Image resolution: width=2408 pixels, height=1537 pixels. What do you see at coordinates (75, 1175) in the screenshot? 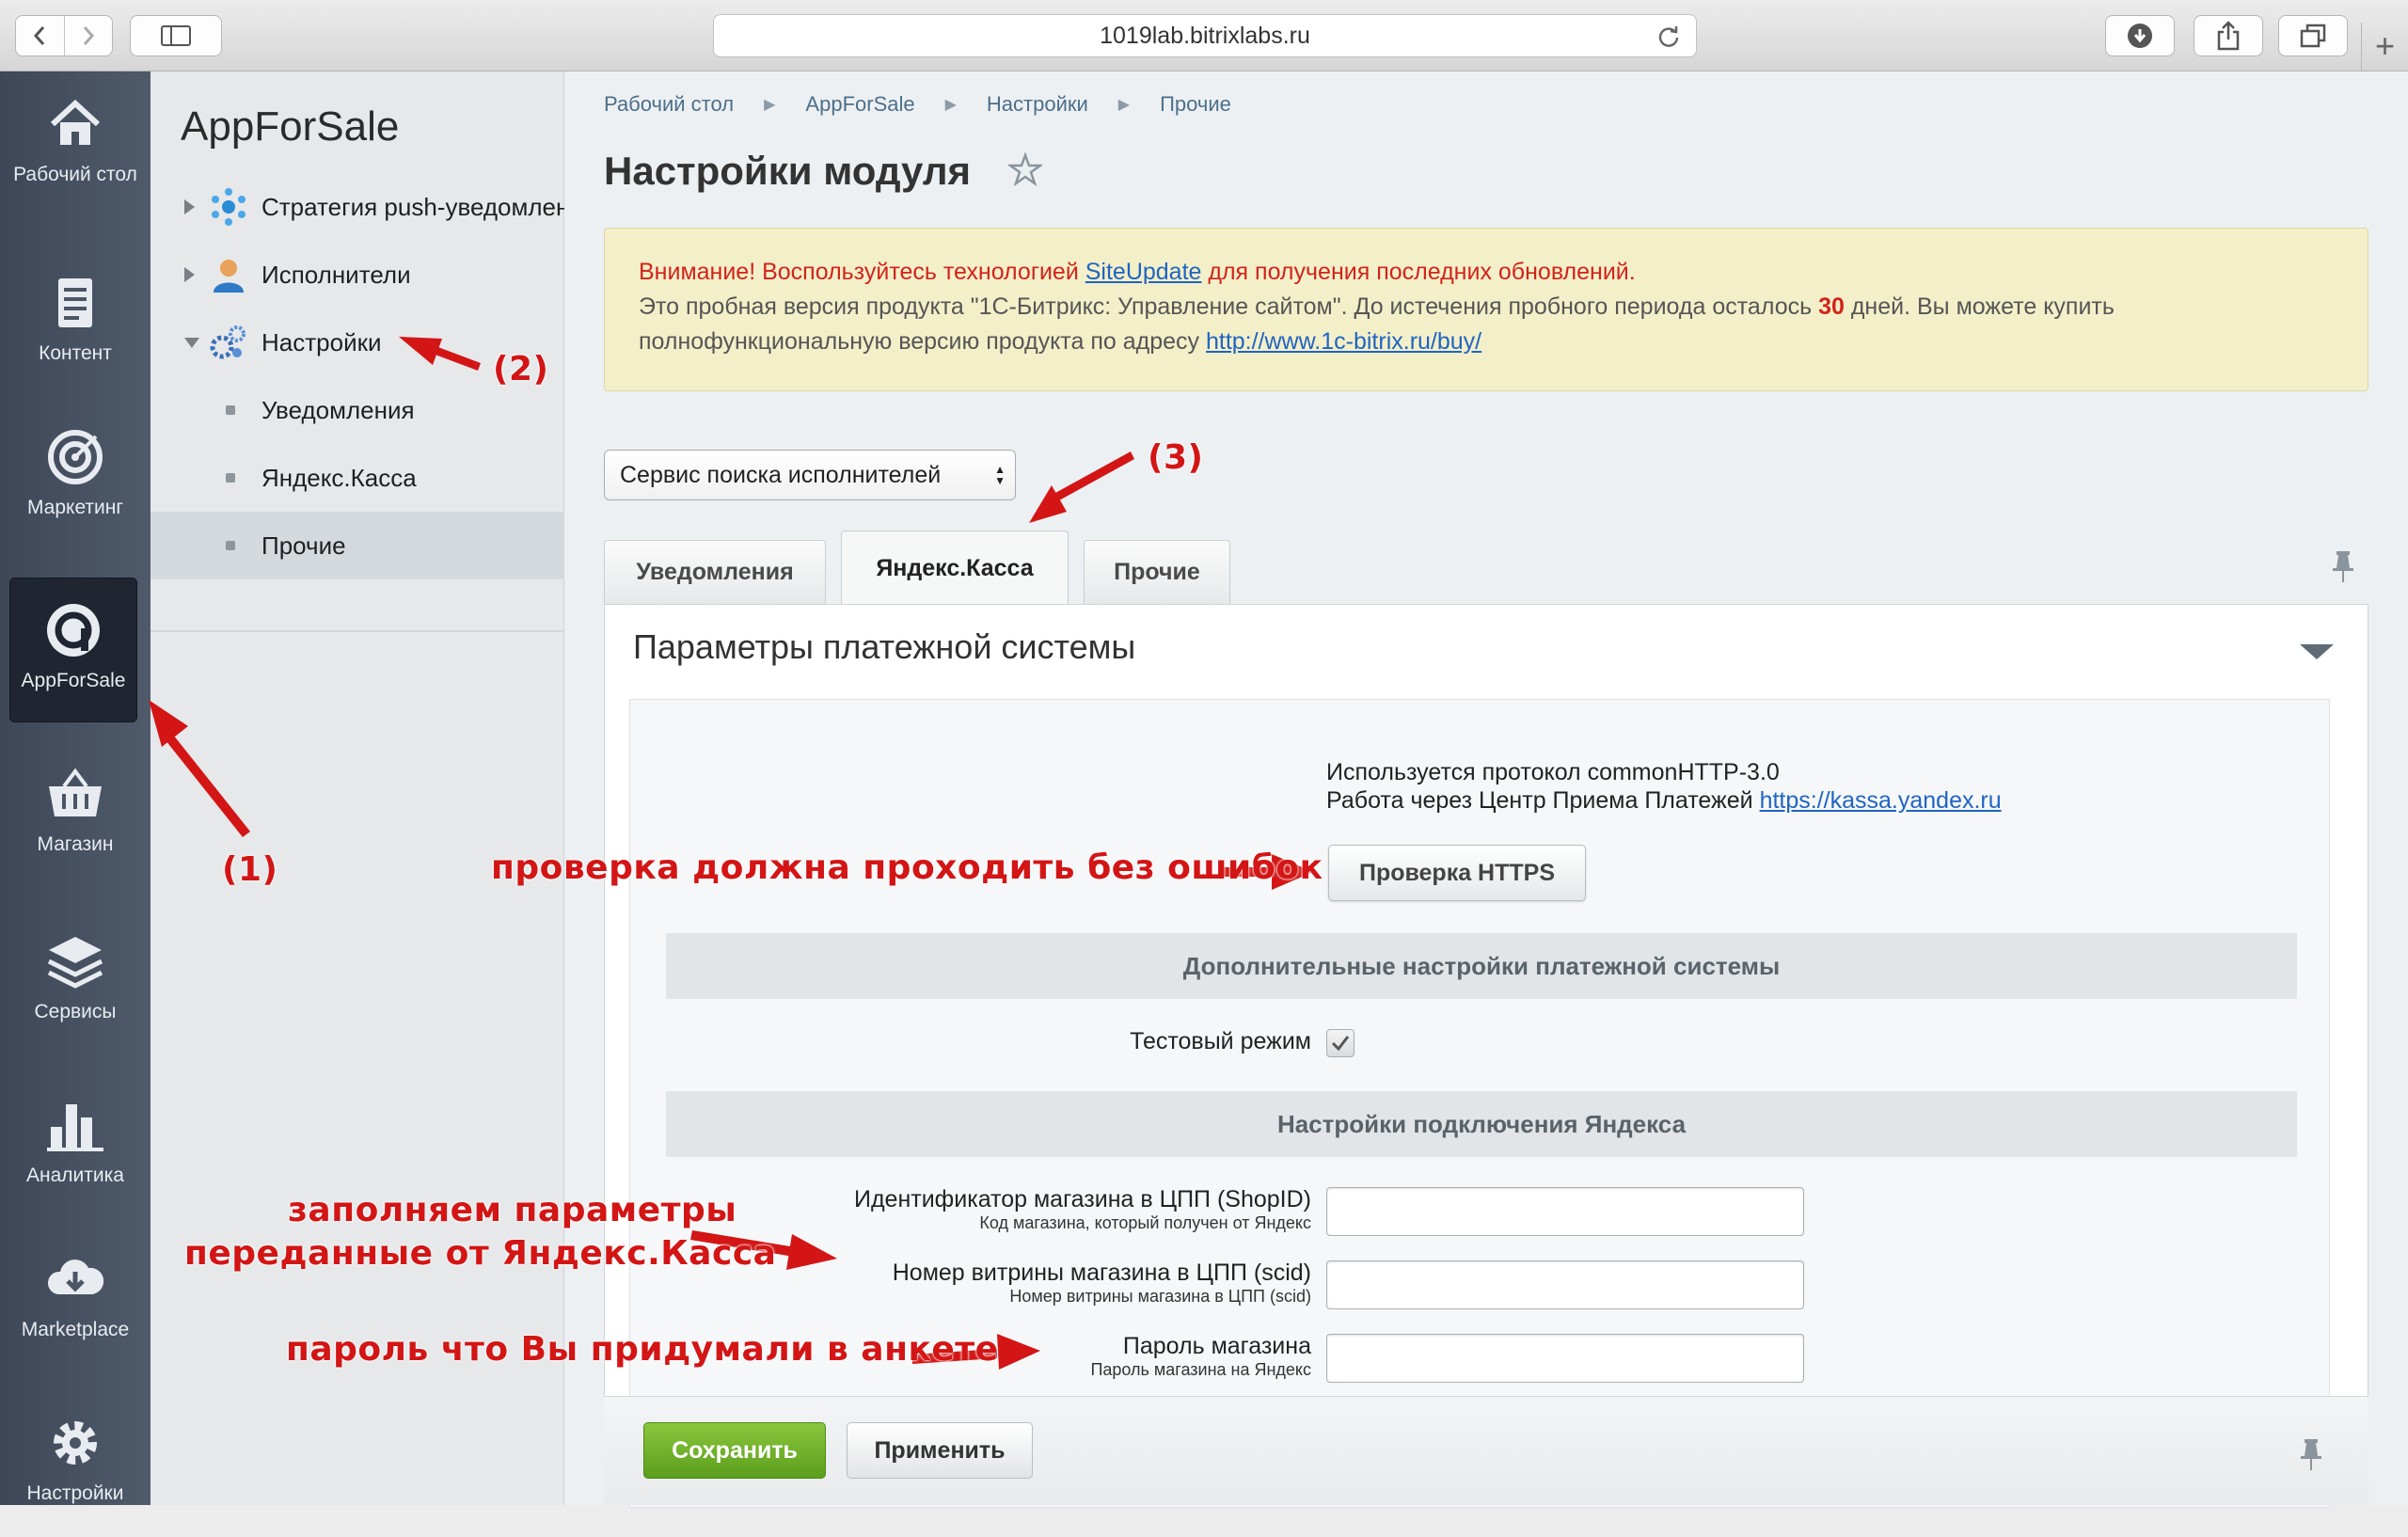
I see `app-item-label: Аналитика` at bounding box center [75, 1175].